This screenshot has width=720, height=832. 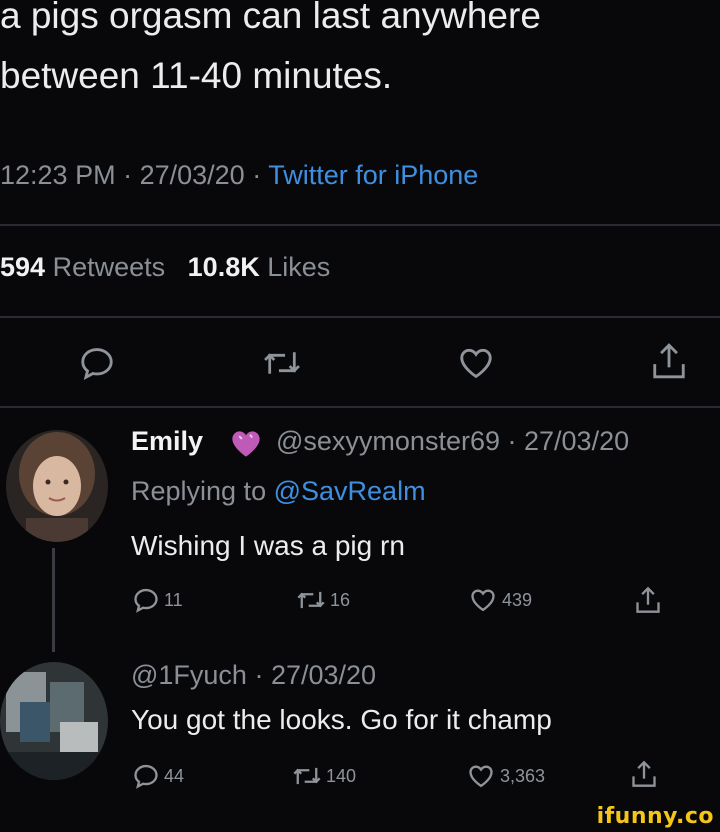 What do you see at coordinates (246, 444) in the screenshot?
I see `purple-heart-icon` at bounding box center [246, 444].